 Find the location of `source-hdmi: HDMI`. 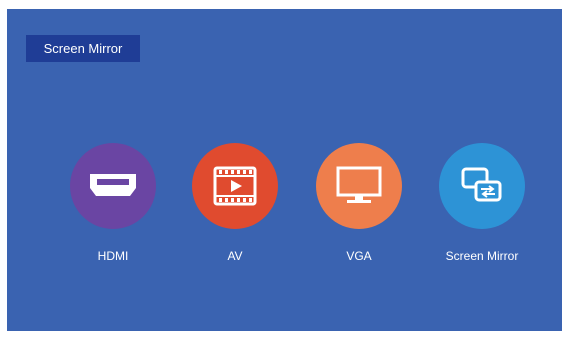

source-hdmi: HDMI is located at coordinates (113, 203).